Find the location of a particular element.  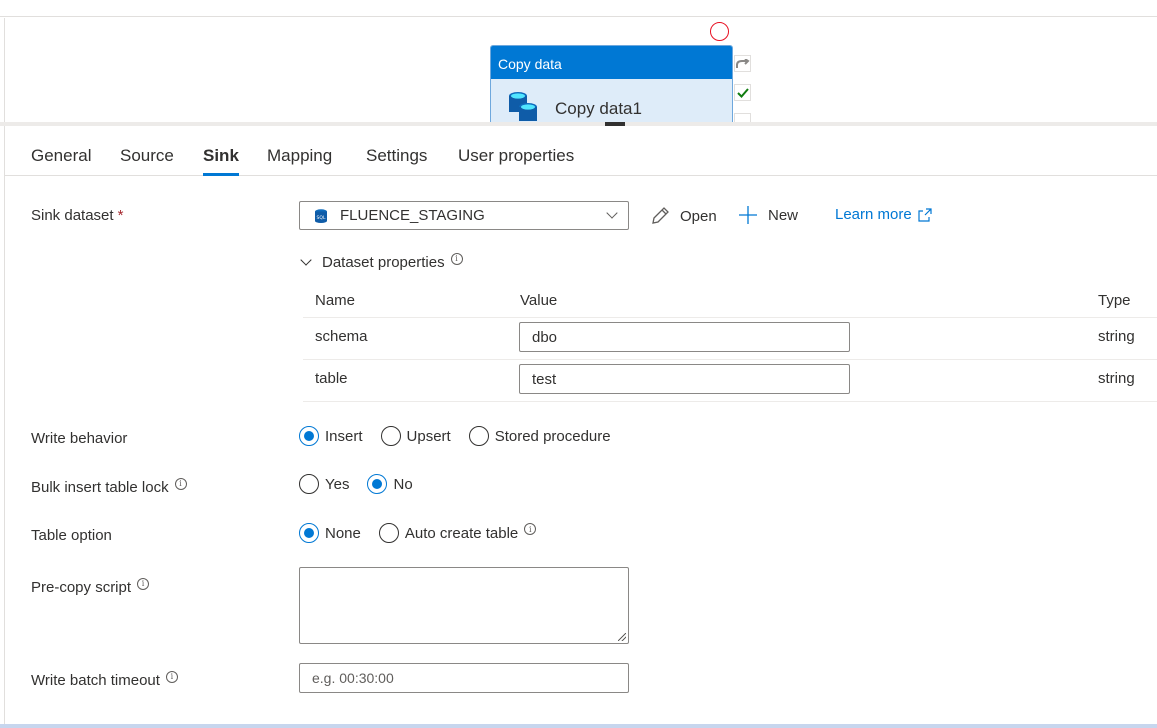

radio-upsert: Upsert is located at coordinates (415, 436).